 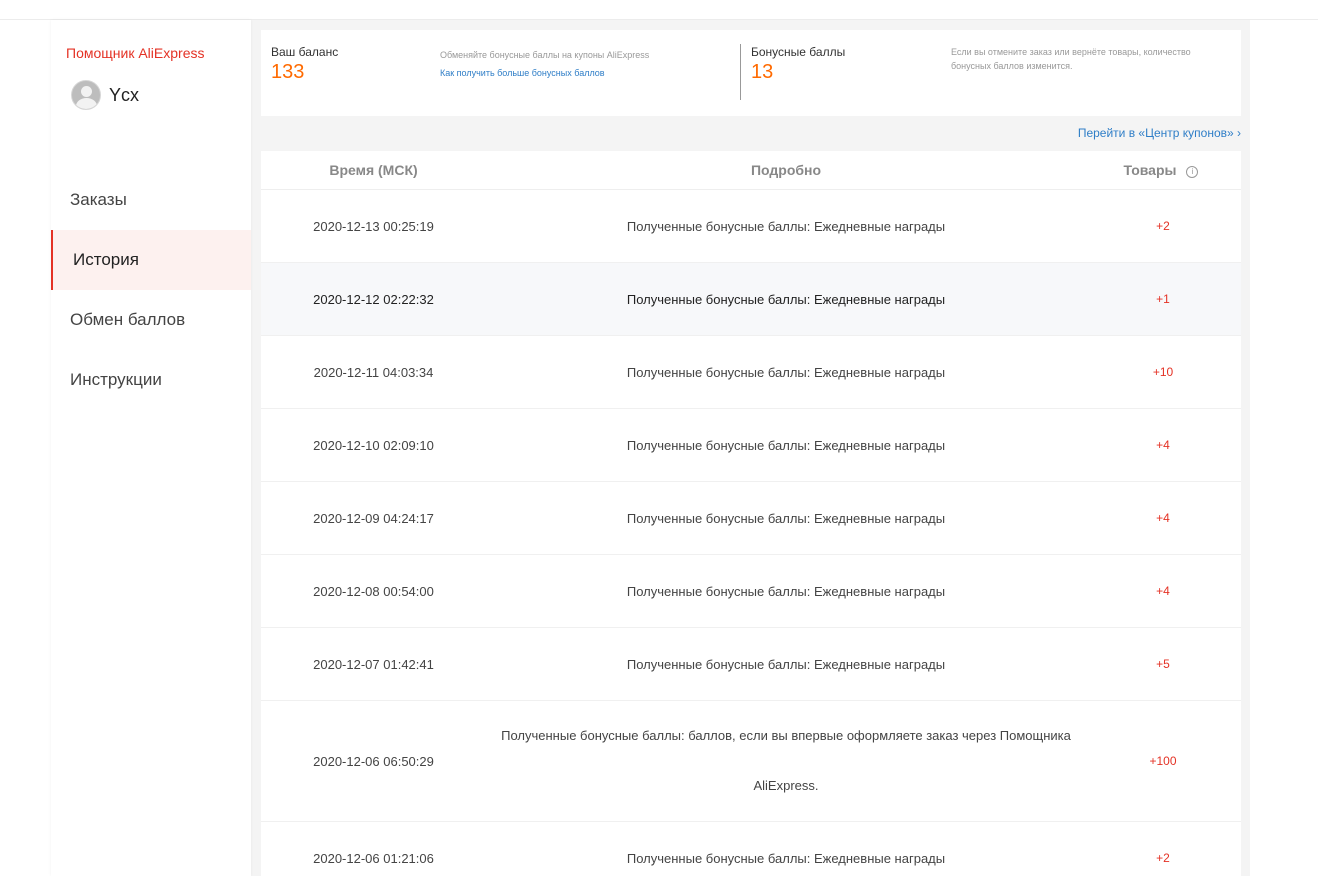 I want to click on more-points-link: Как получить больше бонусных баллов, so click(x=522, y=73).